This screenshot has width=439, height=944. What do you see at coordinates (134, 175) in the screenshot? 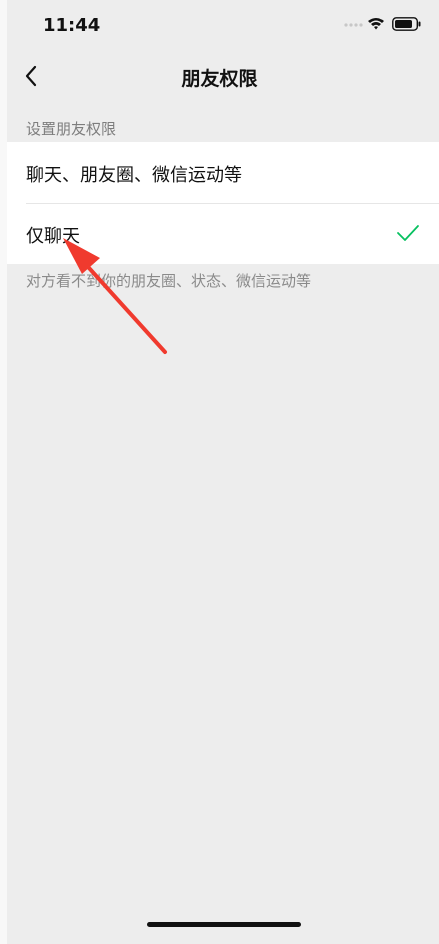
I see `option-label: 聊天、朋友圈、微信运动等` at bounding box center [134, 175].